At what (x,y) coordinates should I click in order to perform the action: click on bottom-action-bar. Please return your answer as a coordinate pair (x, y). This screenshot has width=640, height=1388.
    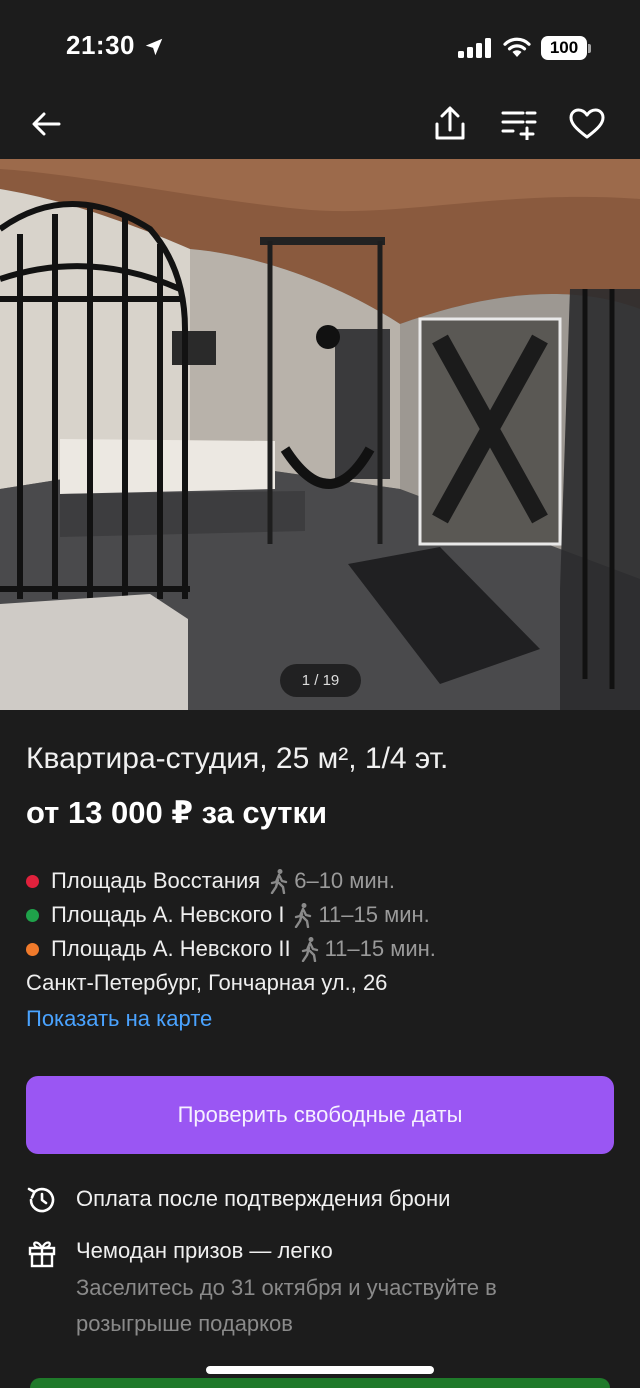
    Looking at the image, I should click on (320, 1383).